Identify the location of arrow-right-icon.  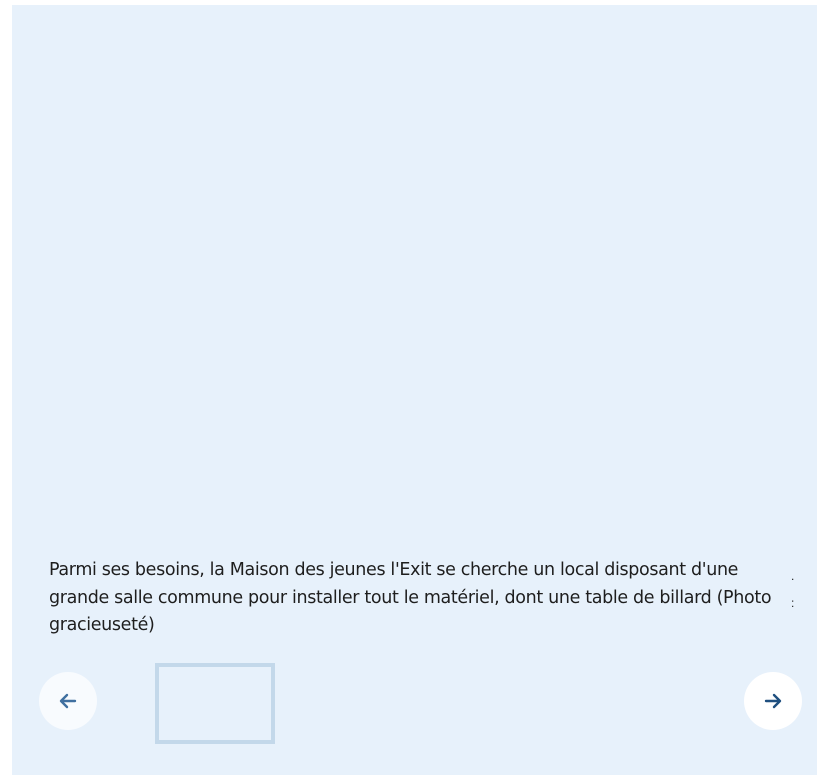
(773, 701).